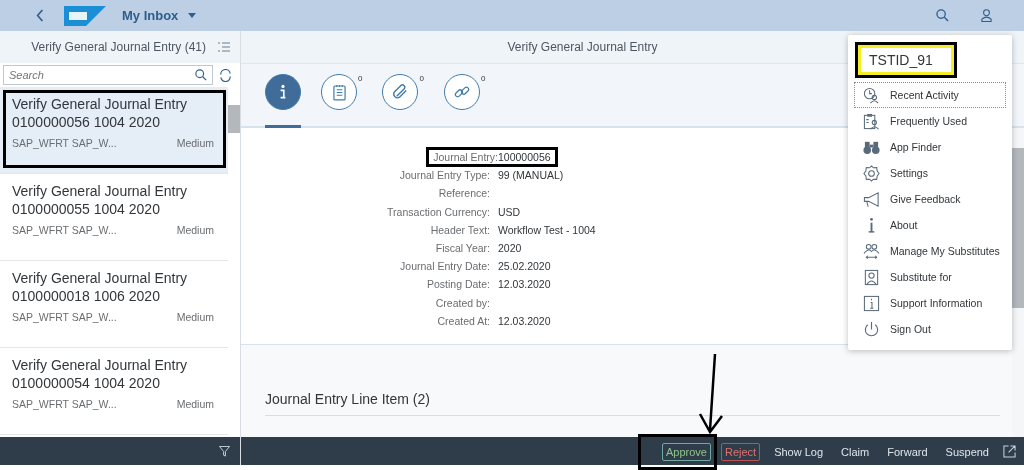 This screenshot has width=1024, height=470. What do you see at coordinates (1018, 282) in the screenshot?
I see `scrollbar` at bounding box center [1018, 282].